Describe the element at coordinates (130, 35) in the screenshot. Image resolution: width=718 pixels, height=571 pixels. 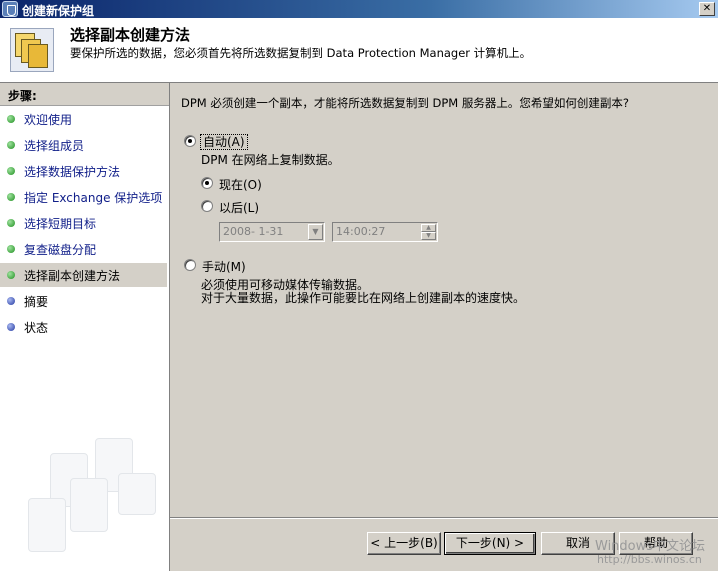
I see `page-title: 选择副本创建方法` at that location.